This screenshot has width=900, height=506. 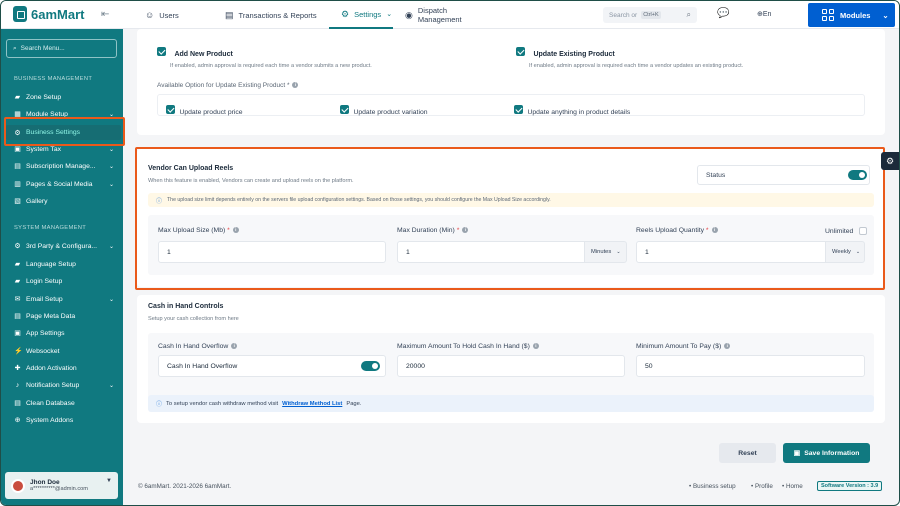 What do you see at coordinates (17, 166) in the screenshot?
I see `subscription-icon: ▤` at bounding box center [17, 166].